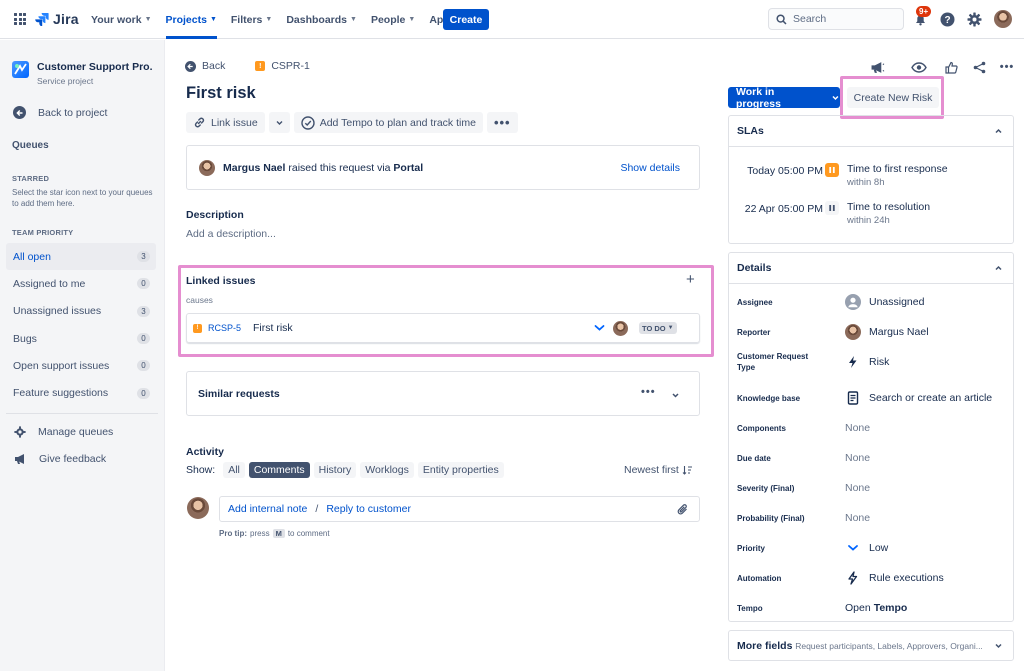  What do you see at coordinates (871, 131) in the screenshot?
I see `slas-header: SLAs` at bounding box center [871, 131].